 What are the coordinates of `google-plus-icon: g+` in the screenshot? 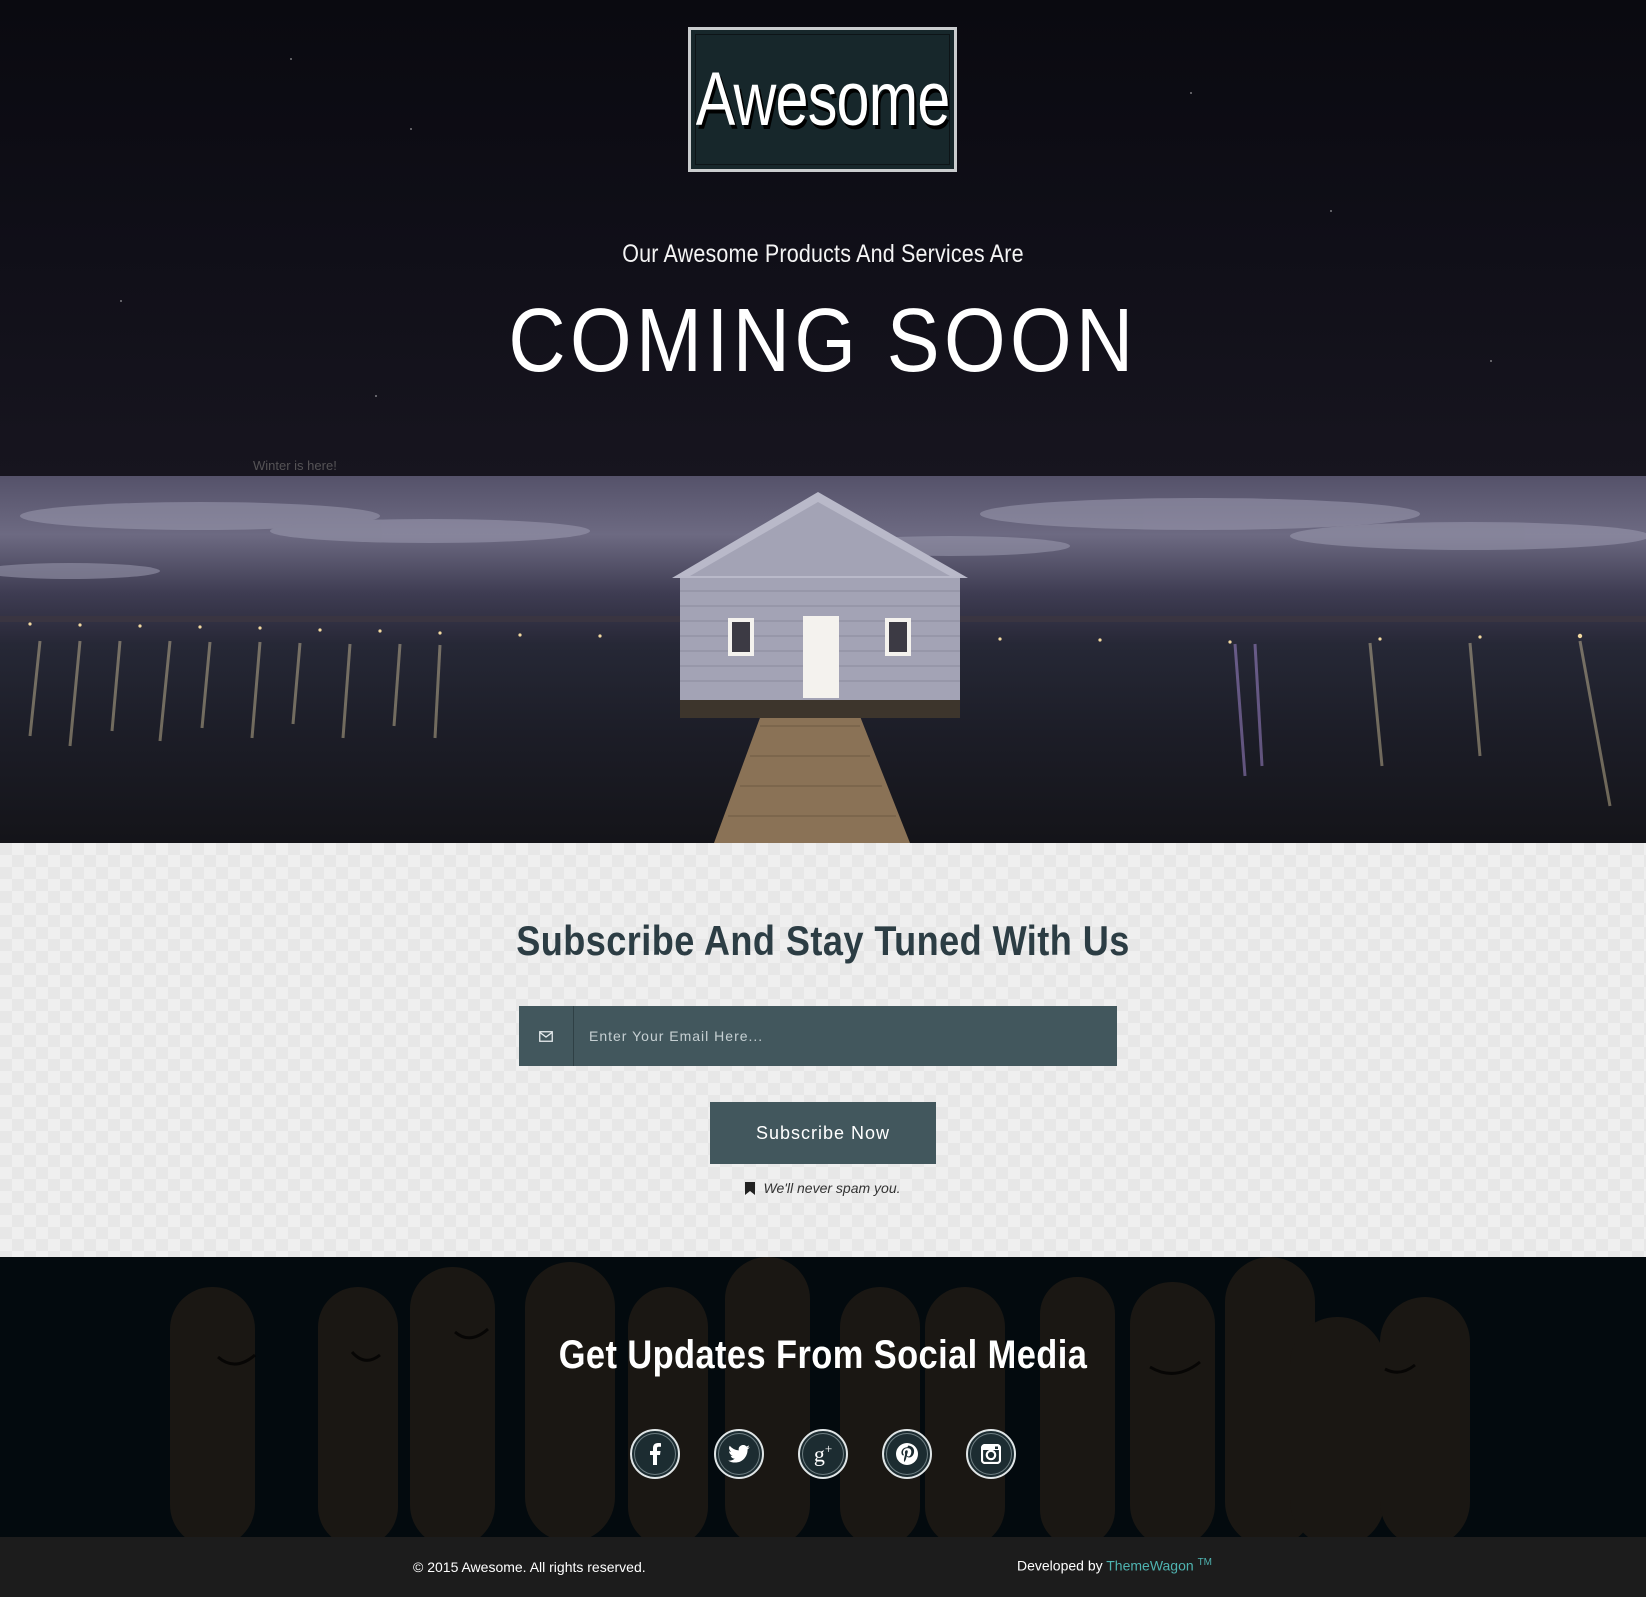 It's located at (823, 1454).